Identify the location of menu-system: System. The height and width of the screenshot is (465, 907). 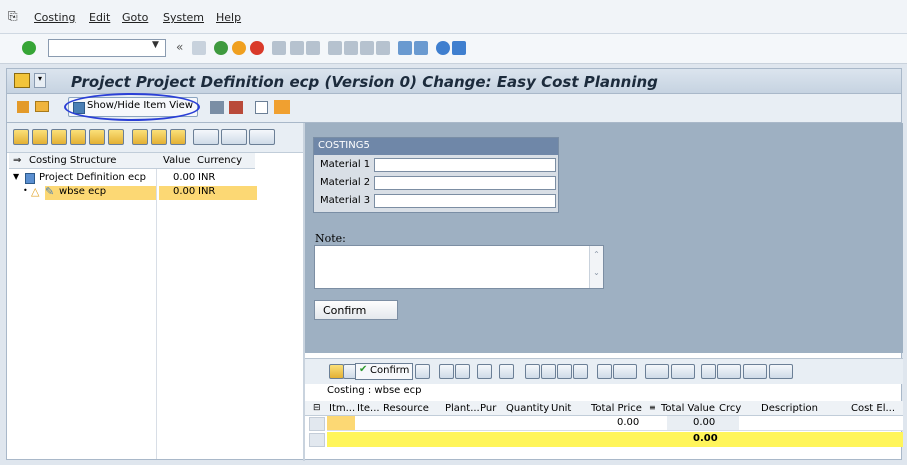
(183, 17).